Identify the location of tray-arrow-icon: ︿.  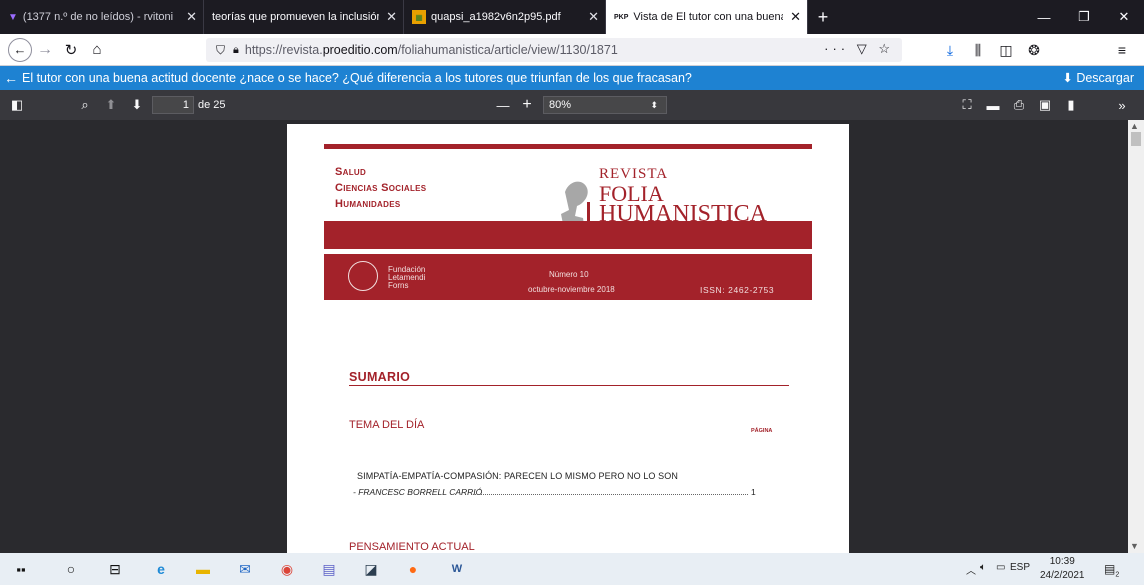
(971, 569).